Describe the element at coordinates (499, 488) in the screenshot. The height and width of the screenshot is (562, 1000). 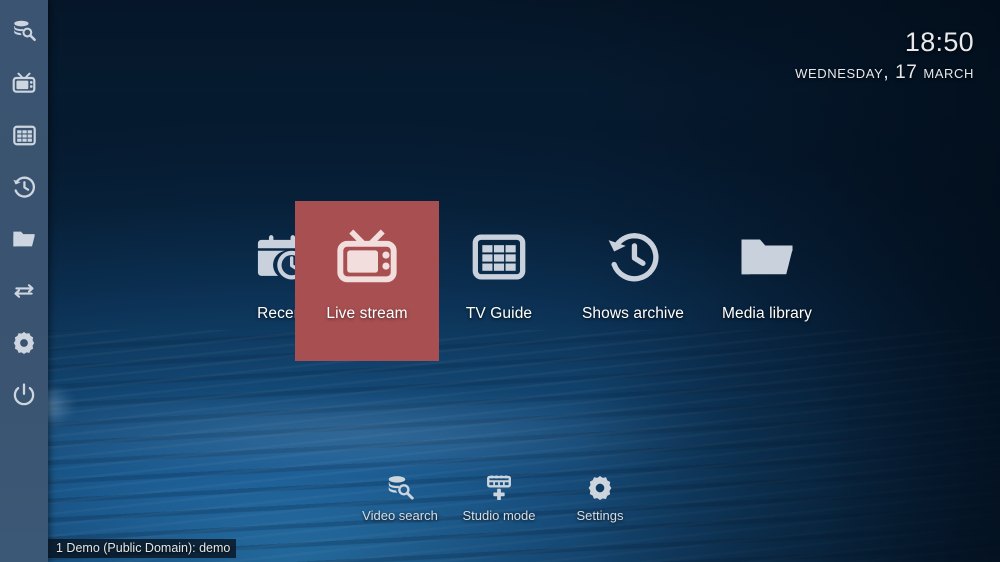
I see `film-plus-icon` at that location.